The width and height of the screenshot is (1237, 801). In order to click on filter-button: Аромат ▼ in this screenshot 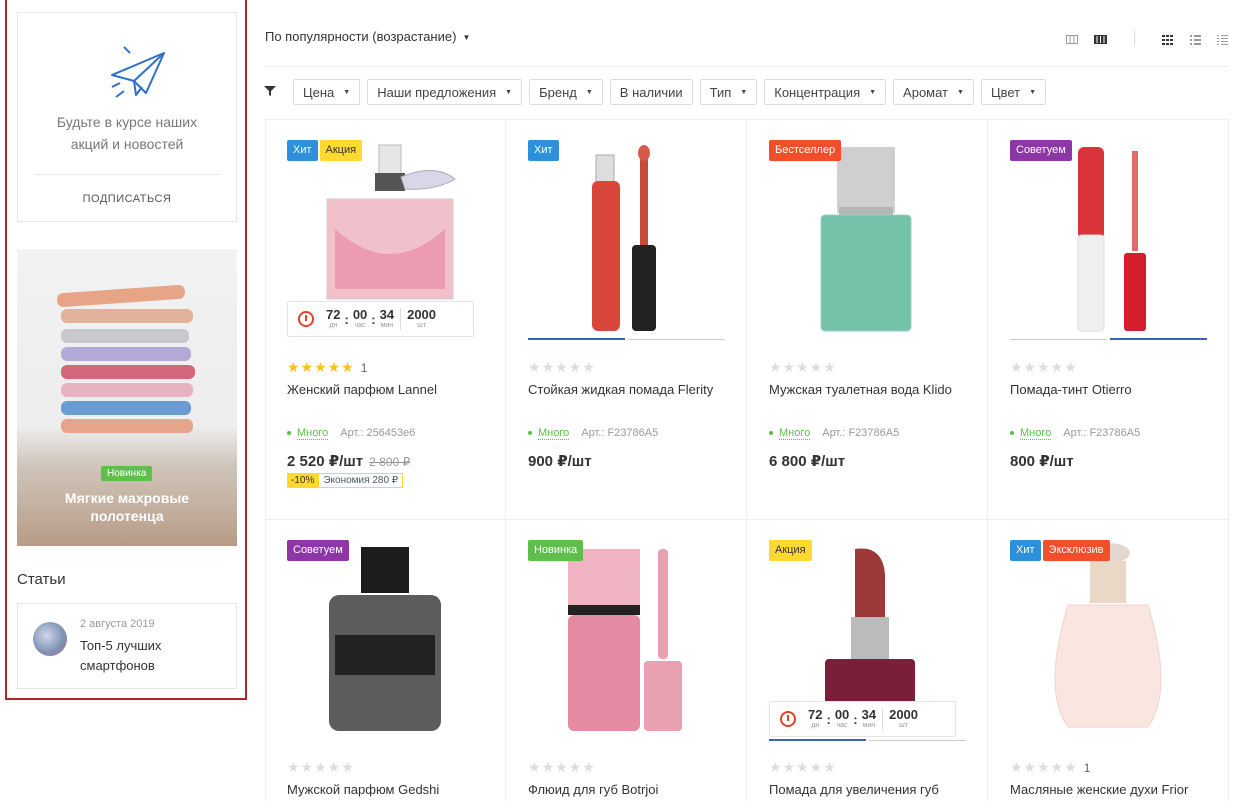, I will do `click(933, 92)`.